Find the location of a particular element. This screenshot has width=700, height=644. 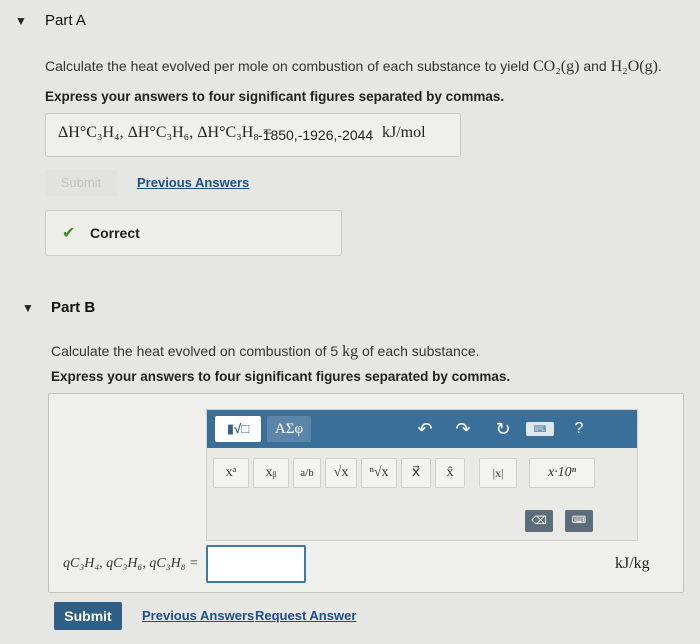

sqrt-button: √x is located at coordinates (341, 473).